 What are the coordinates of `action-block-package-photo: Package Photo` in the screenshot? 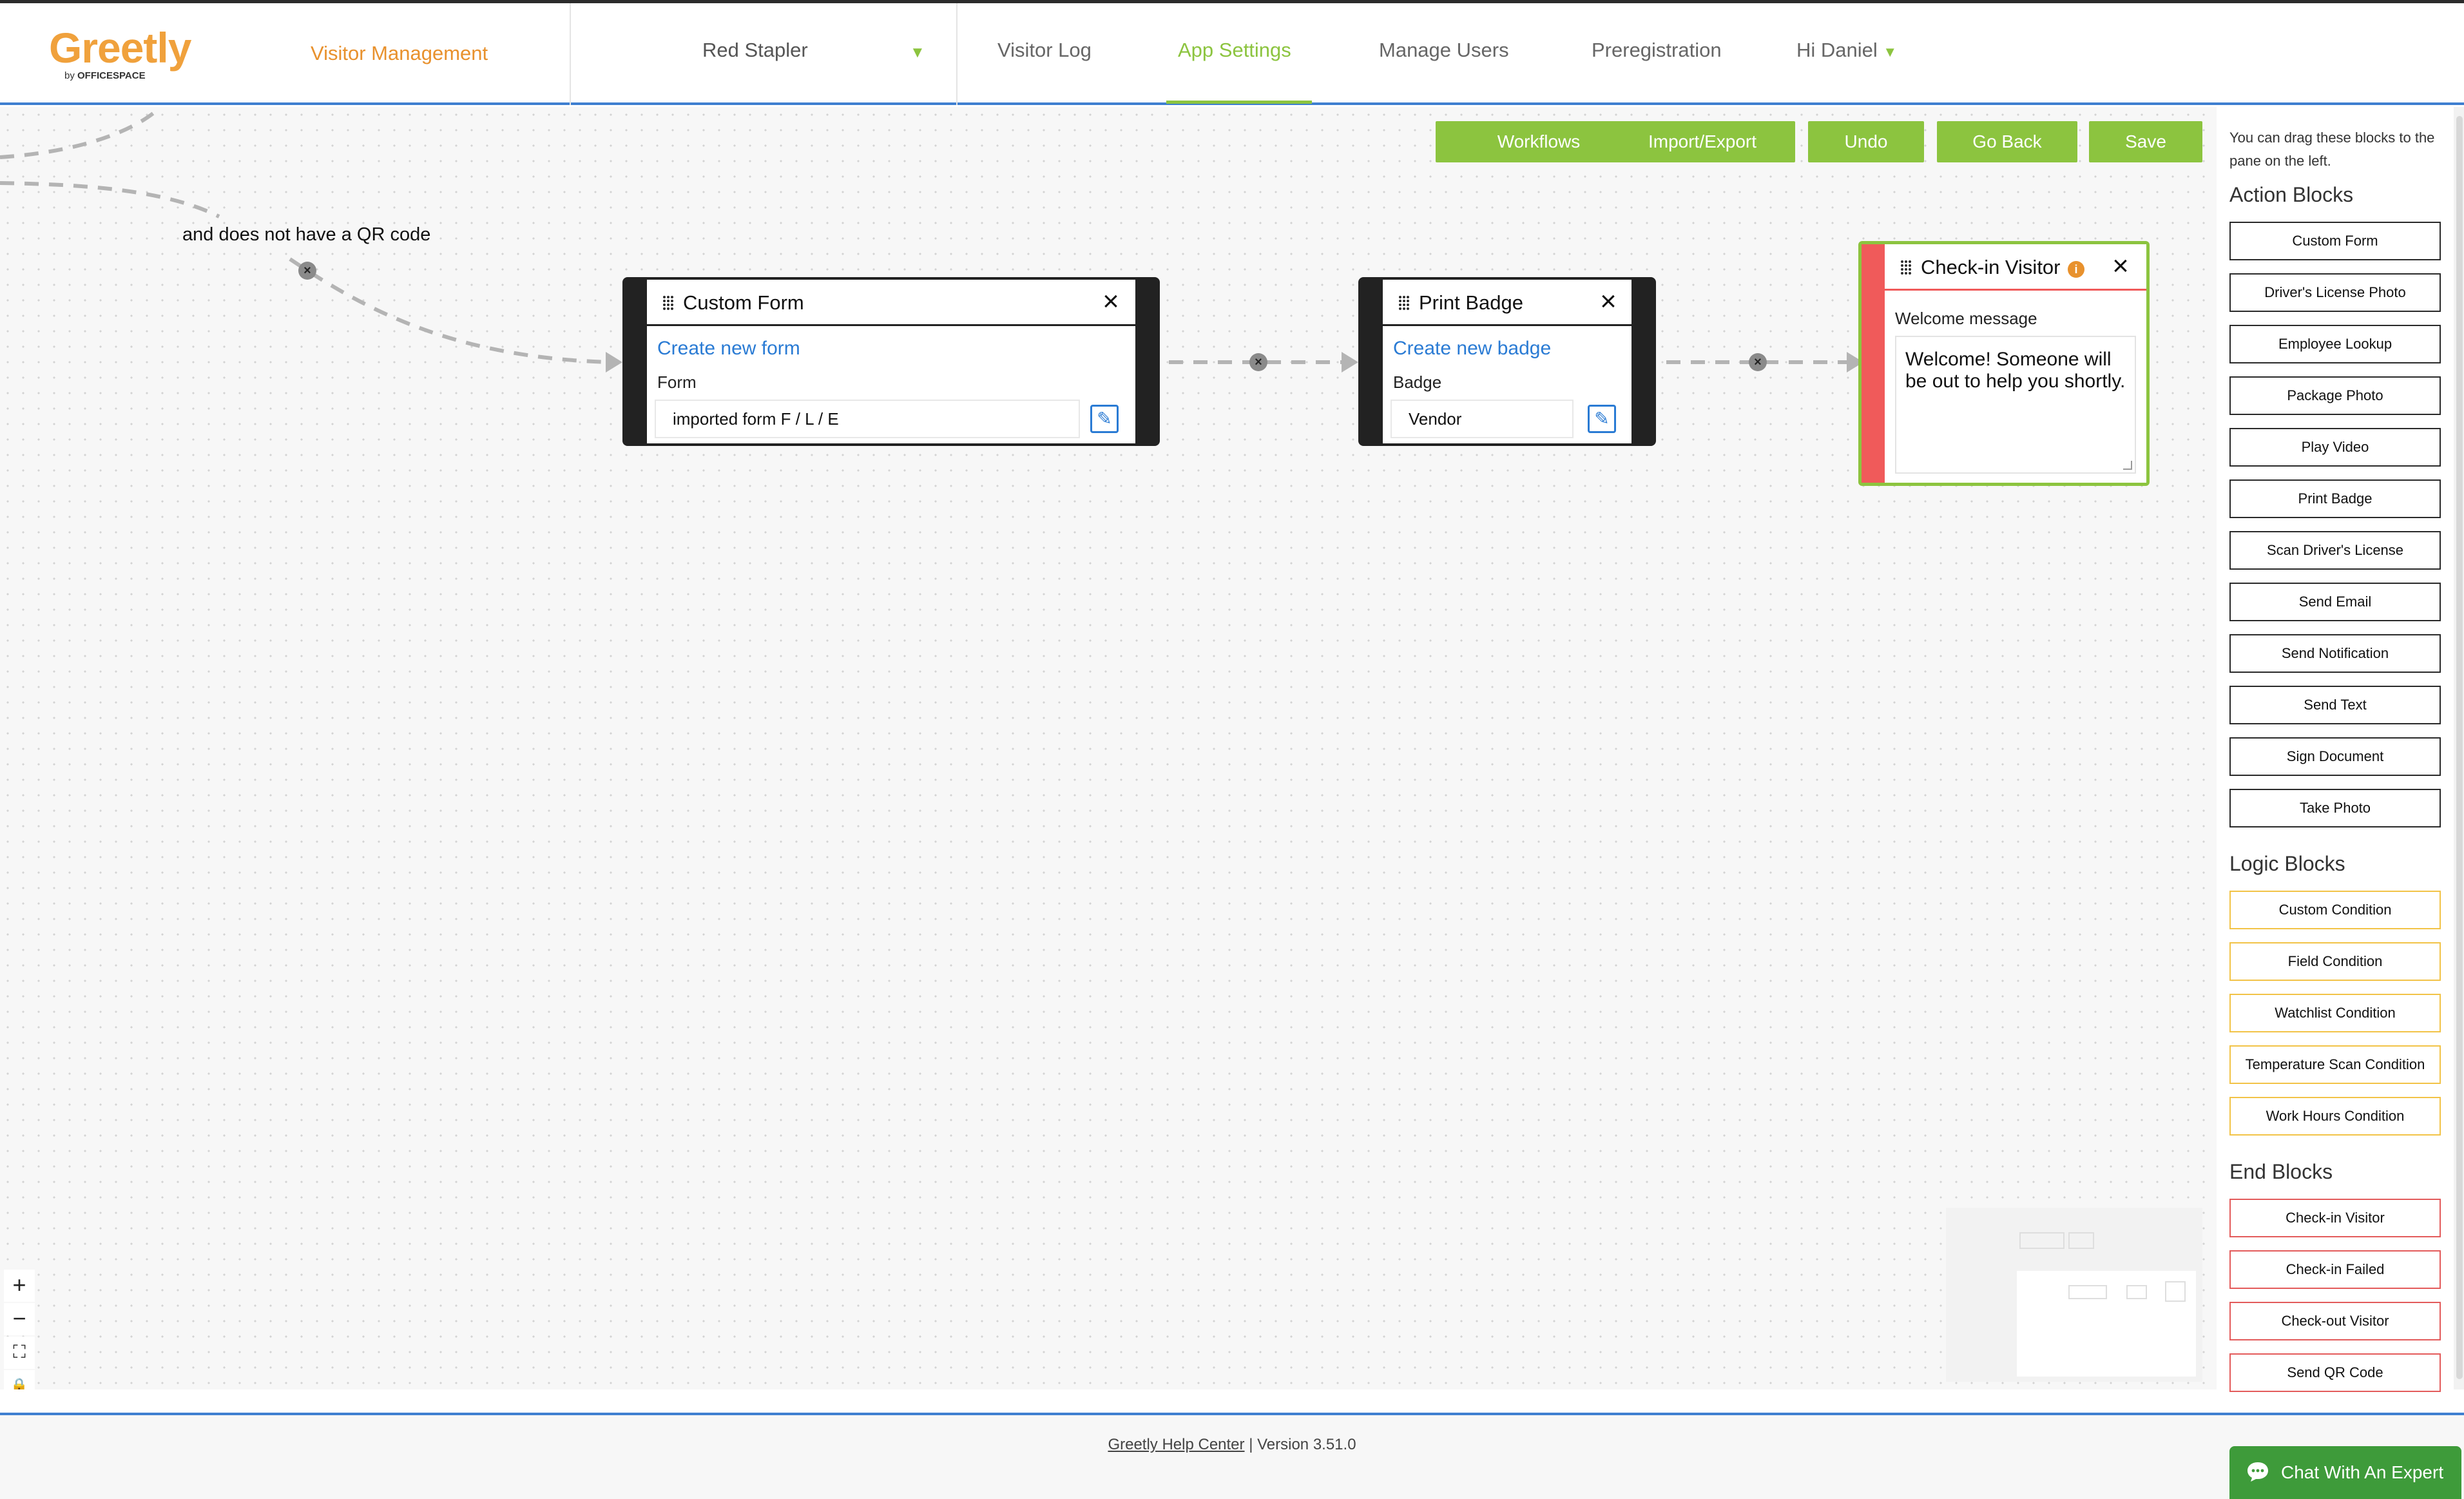 It's located at (2335, 395).